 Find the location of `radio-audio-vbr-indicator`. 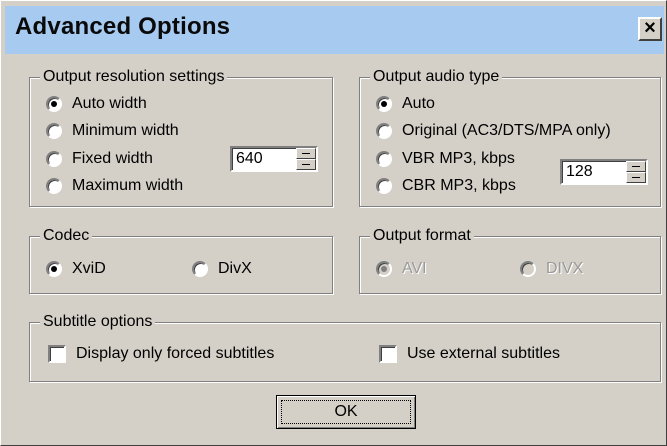

radio-audio-vbr-indicator is located at coordinates (384, 159).